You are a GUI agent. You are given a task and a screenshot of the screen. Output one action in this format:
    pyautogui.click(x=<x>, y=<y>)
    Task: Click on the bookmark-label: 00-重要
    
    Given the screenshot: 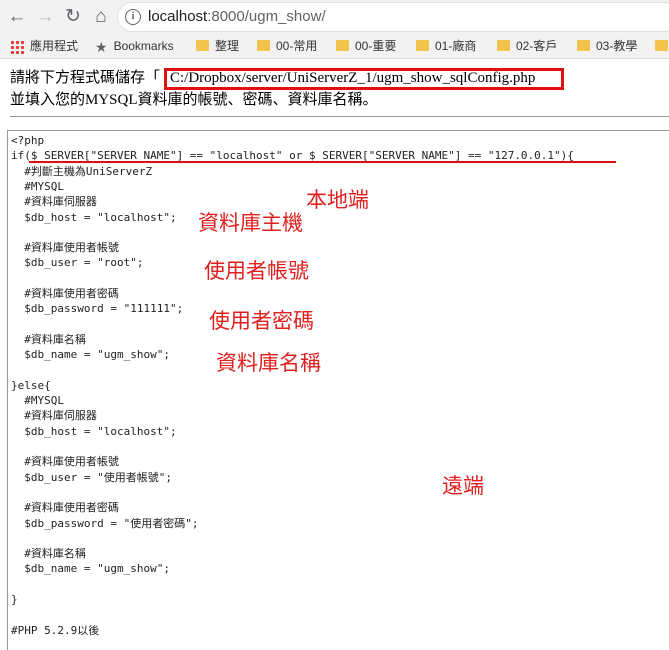 What is the action you would take?
    pyautogui.click(x=376, y=46)
    